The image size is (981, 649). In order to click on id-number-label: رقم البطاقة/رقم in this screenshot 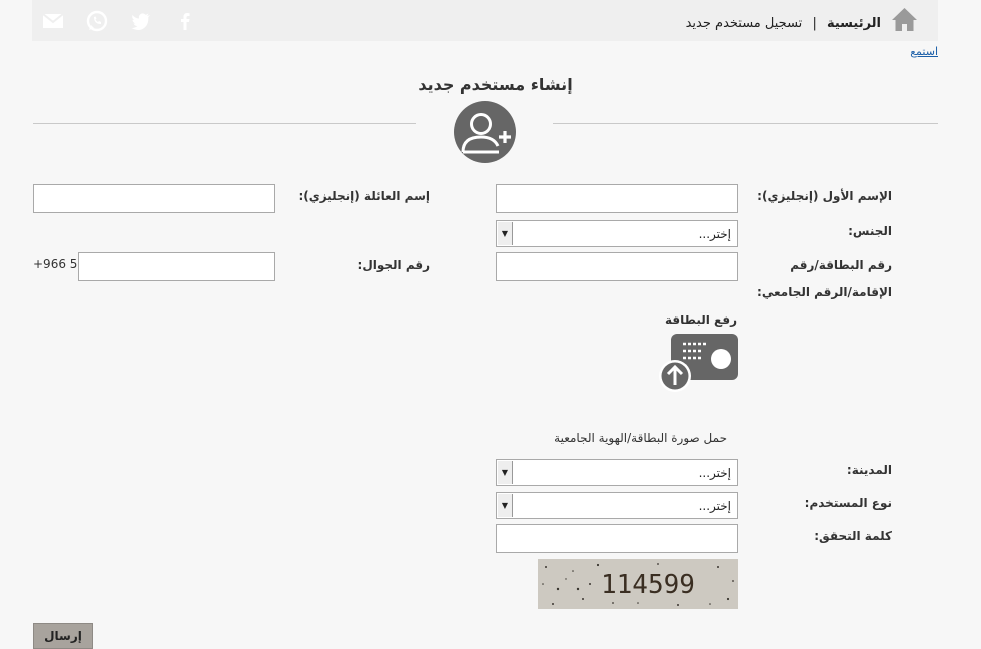, I will do `click(841, 265)`.